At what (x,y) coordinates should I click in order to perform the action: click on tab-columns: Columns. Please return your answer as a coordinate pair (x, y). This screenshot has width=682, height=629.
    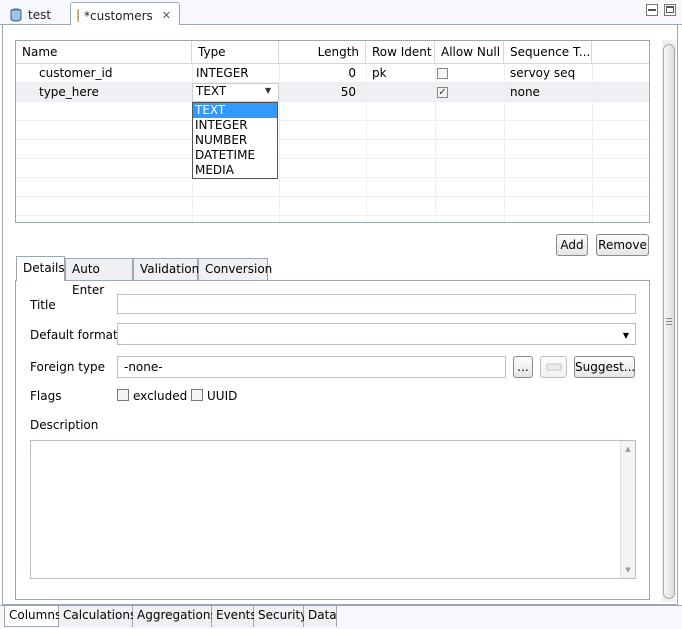
    Looking at the image, I should click on (32, 616).